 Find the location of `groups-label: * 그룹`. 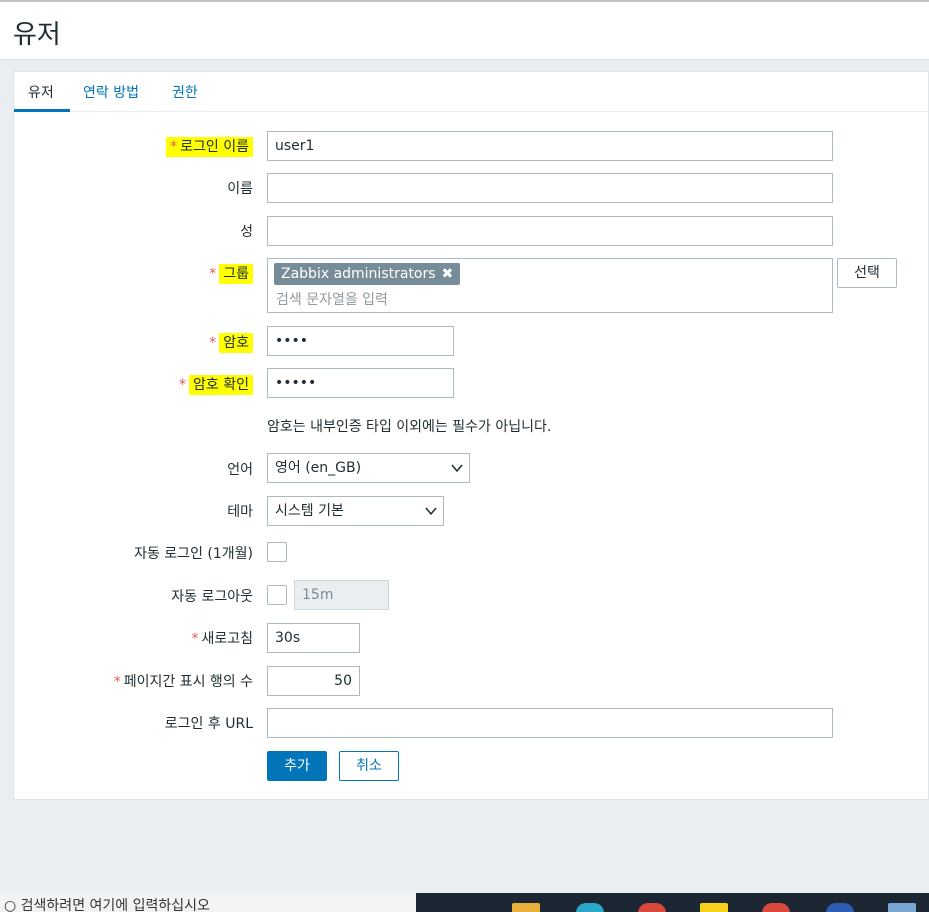

groups-label: * 그룹 is located at coordinates (231, 273).